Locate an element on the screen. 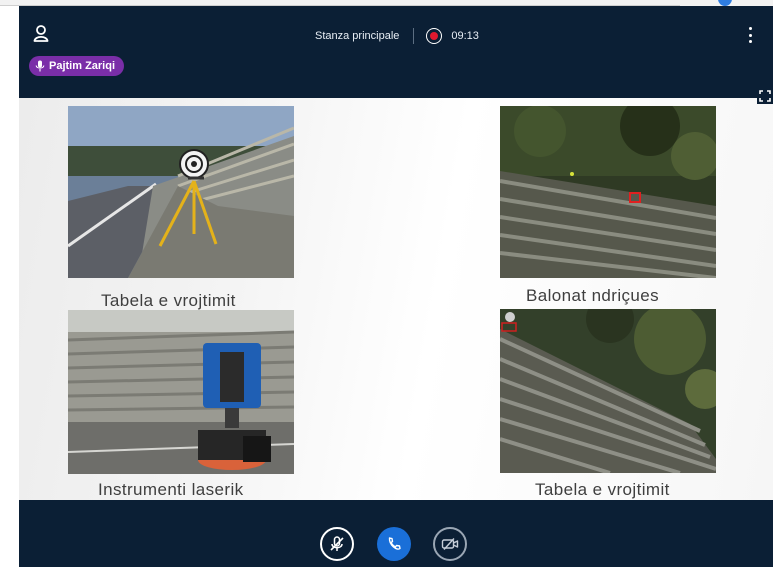 The width and height of the screenshot is (773, 567). photo-observation-target is located at coordinates (181, 192).